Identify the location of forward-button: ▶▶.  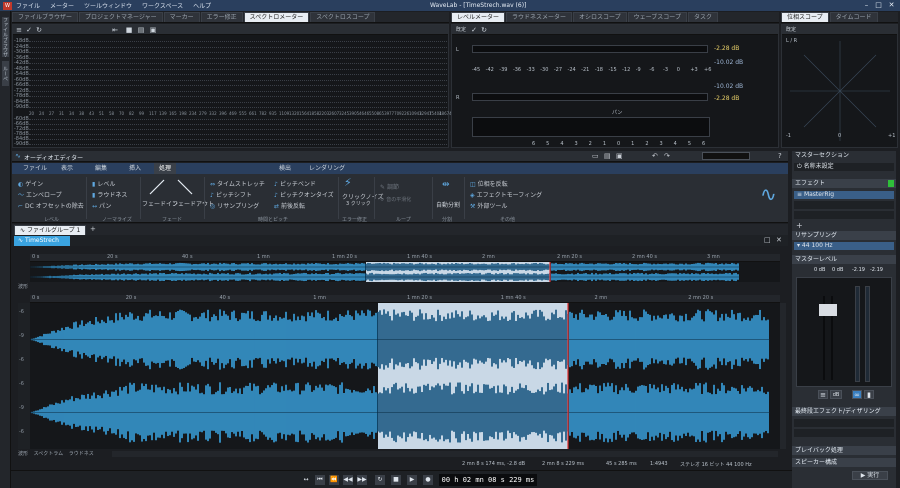
(362, 480).